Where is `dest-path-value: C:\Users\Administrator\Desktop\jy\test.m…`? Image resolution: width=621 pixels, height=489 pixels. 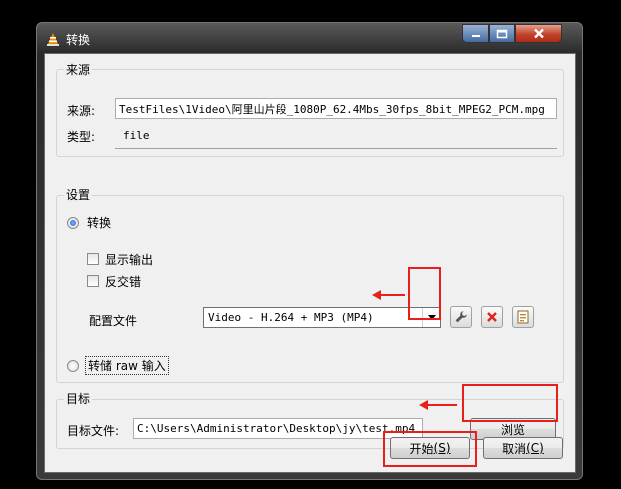
dest-path-value: C:\Users\Administrator\Desktop\jy\test.m… is located at coordinates (276, 428).